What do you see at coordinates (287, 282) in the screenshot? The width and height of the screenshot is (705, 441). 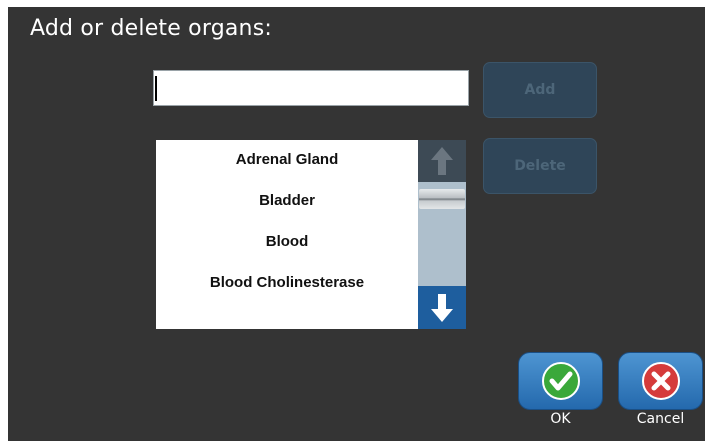 I see `list-item: Blood Cholinesterase` at bounding box center [287, 282].